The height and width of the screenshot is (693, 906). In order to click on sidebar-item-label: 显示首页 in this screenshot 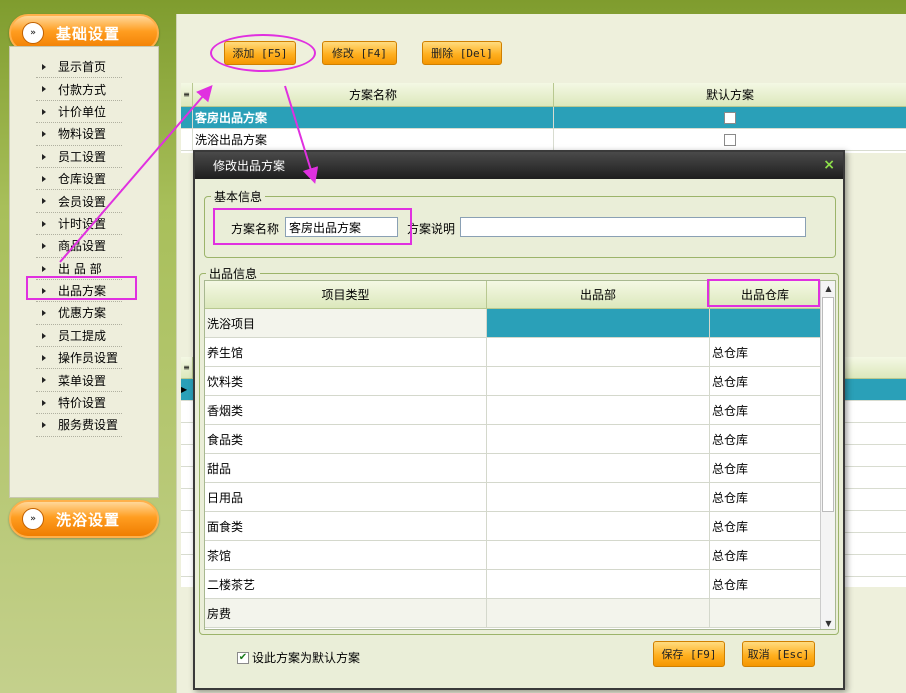, I will do `click(82, 67)`.